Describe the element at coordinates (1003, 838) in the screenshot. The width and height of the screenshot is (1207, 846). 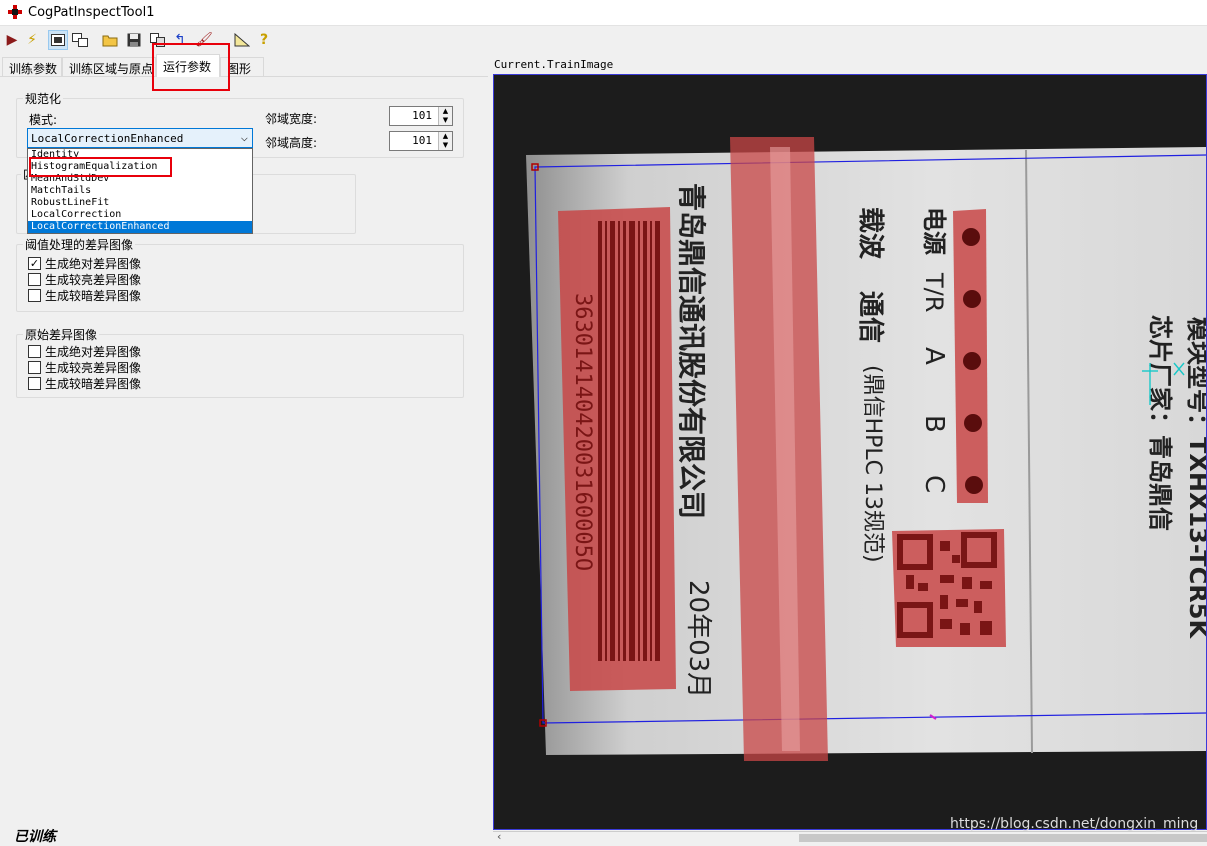
I see `scrollbar-thumb` at that location.